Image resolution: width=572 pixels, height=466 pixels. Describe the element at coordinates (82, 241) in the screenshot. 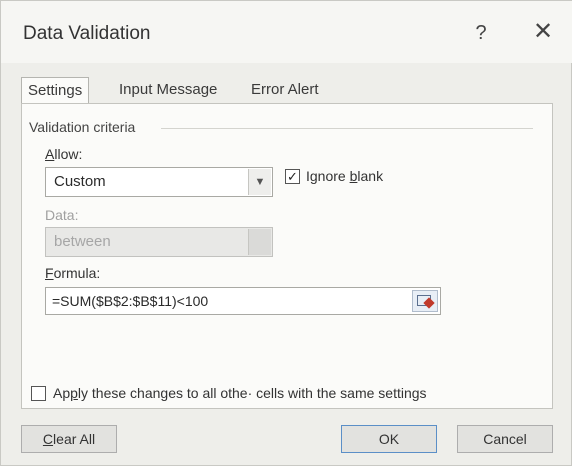

I see `data-select-value: between` at that location.